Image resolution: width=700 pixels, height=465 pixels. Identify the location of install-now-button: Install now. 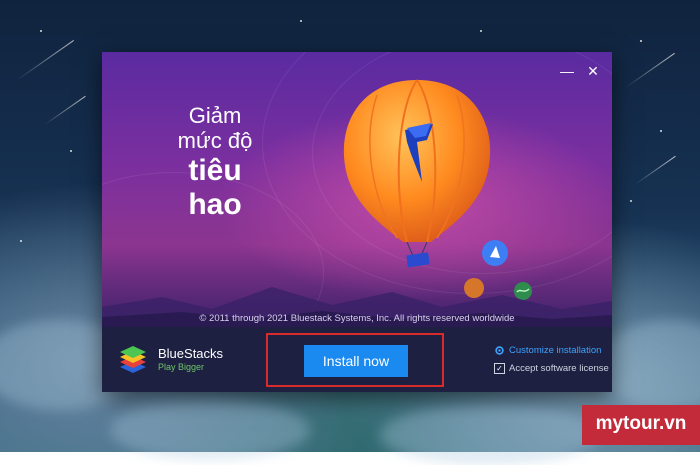
(356, 361).